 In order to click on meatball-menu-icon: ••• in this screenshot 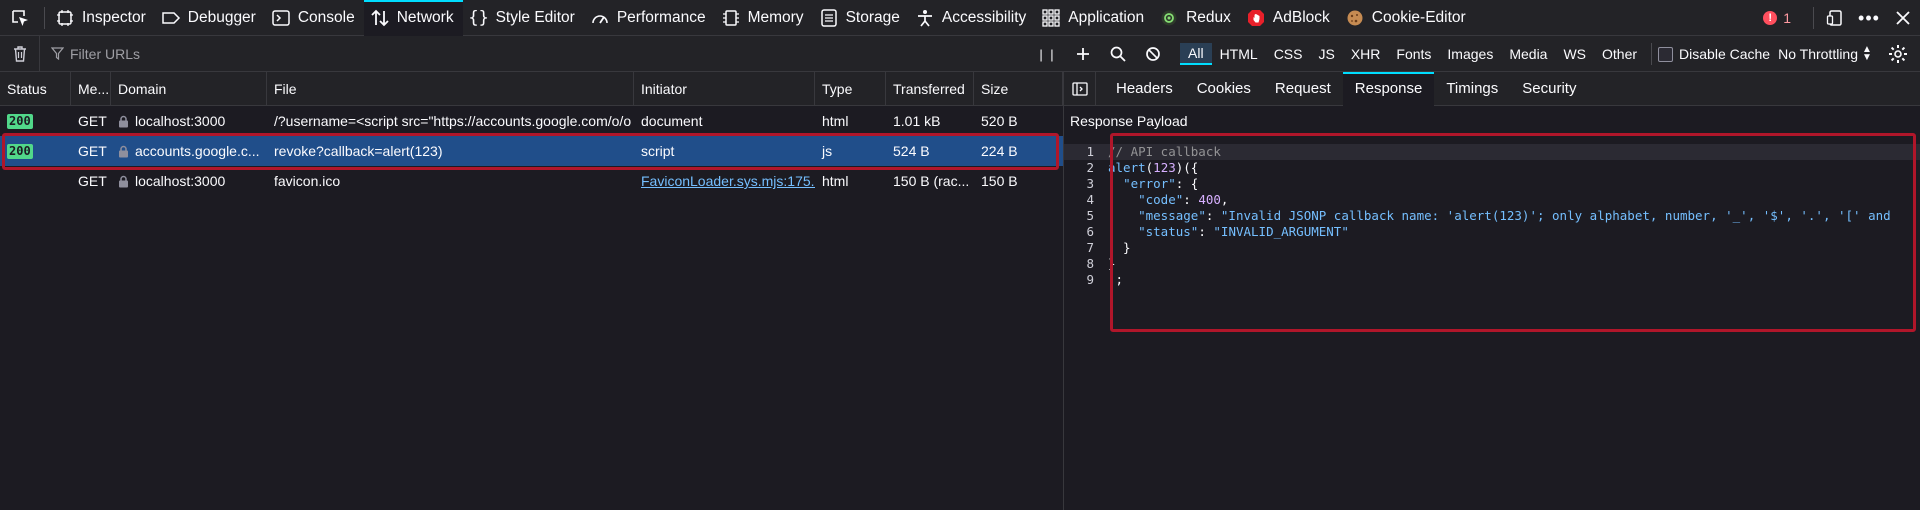, I will do `click(1869, 17)`.